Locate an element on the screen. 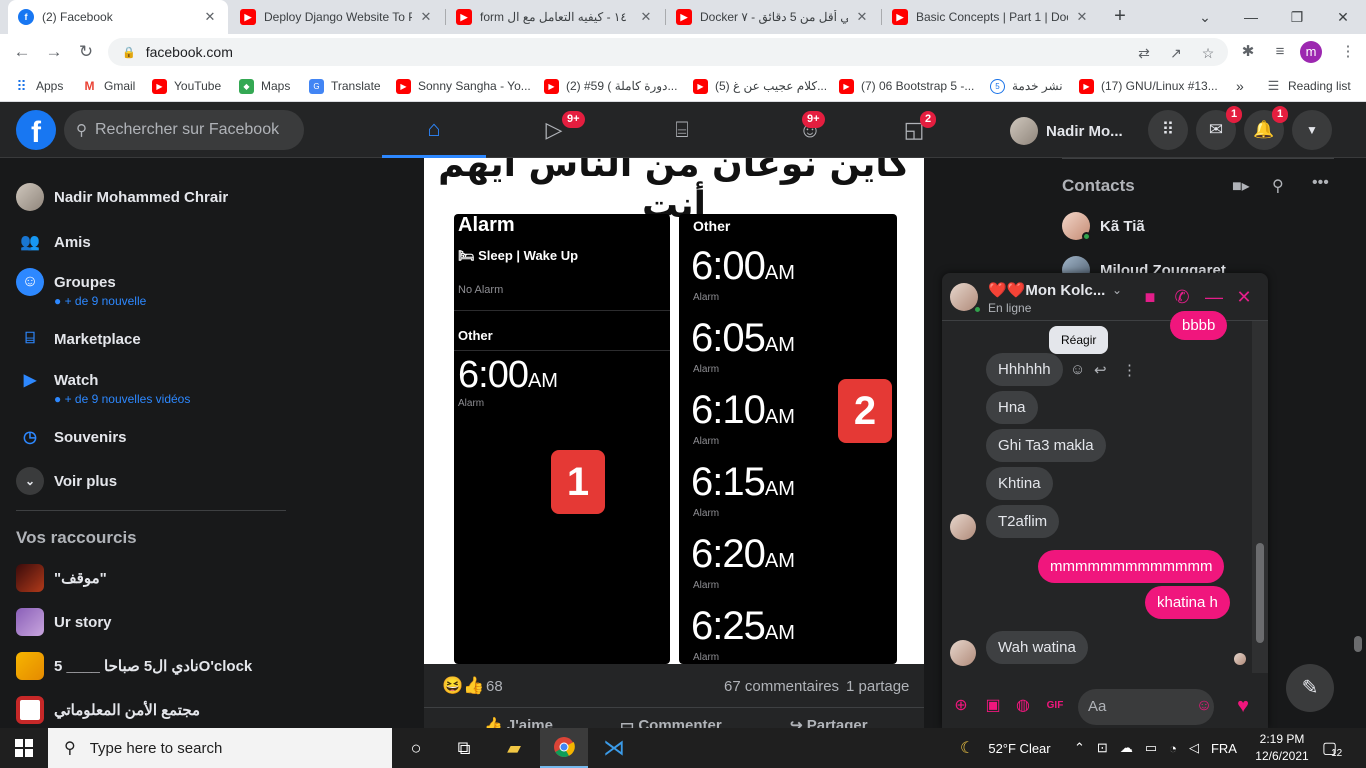  nav-home: ⌂ is located at coordinates (434, 130).